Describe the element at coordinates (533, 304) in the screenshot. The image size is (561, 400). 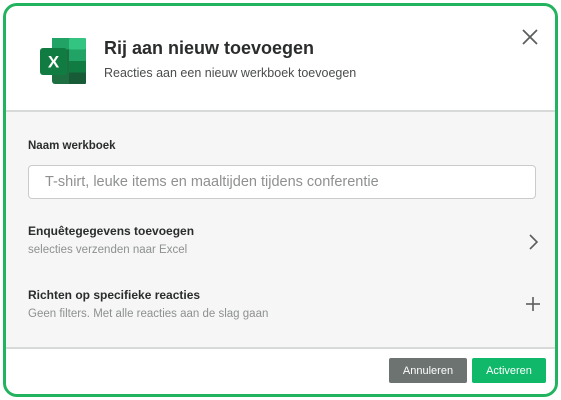
I see `plus-icon` at that location.